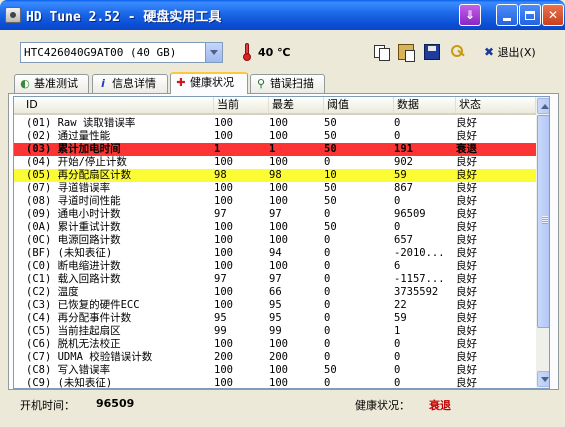 This screenshot has height=427, width=565. Describe the element at coordinates (73, 201) in the screenshot. I see `table-cell: (08) 寻道时间性能` at that location.